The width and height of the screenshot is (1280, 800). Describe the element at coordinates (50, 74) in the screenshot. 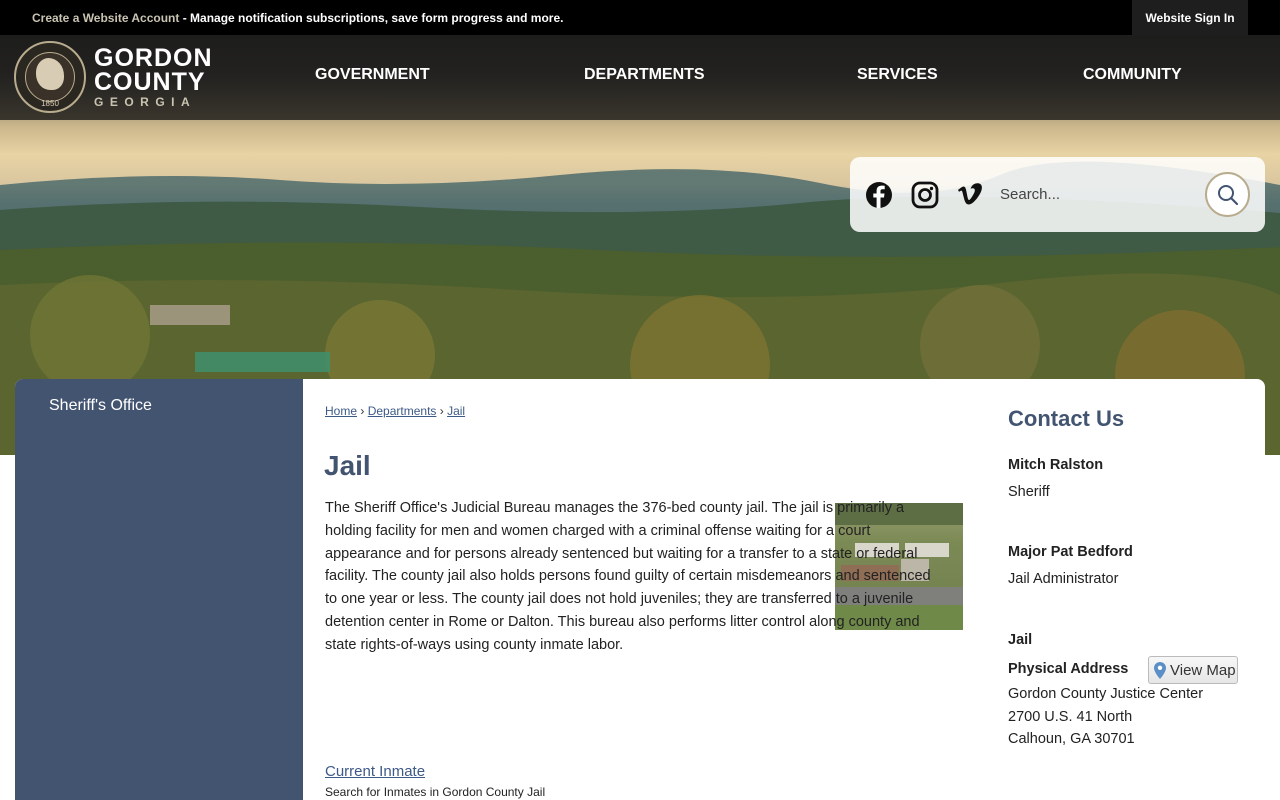

I see `seal-portrait-icon` at that location.